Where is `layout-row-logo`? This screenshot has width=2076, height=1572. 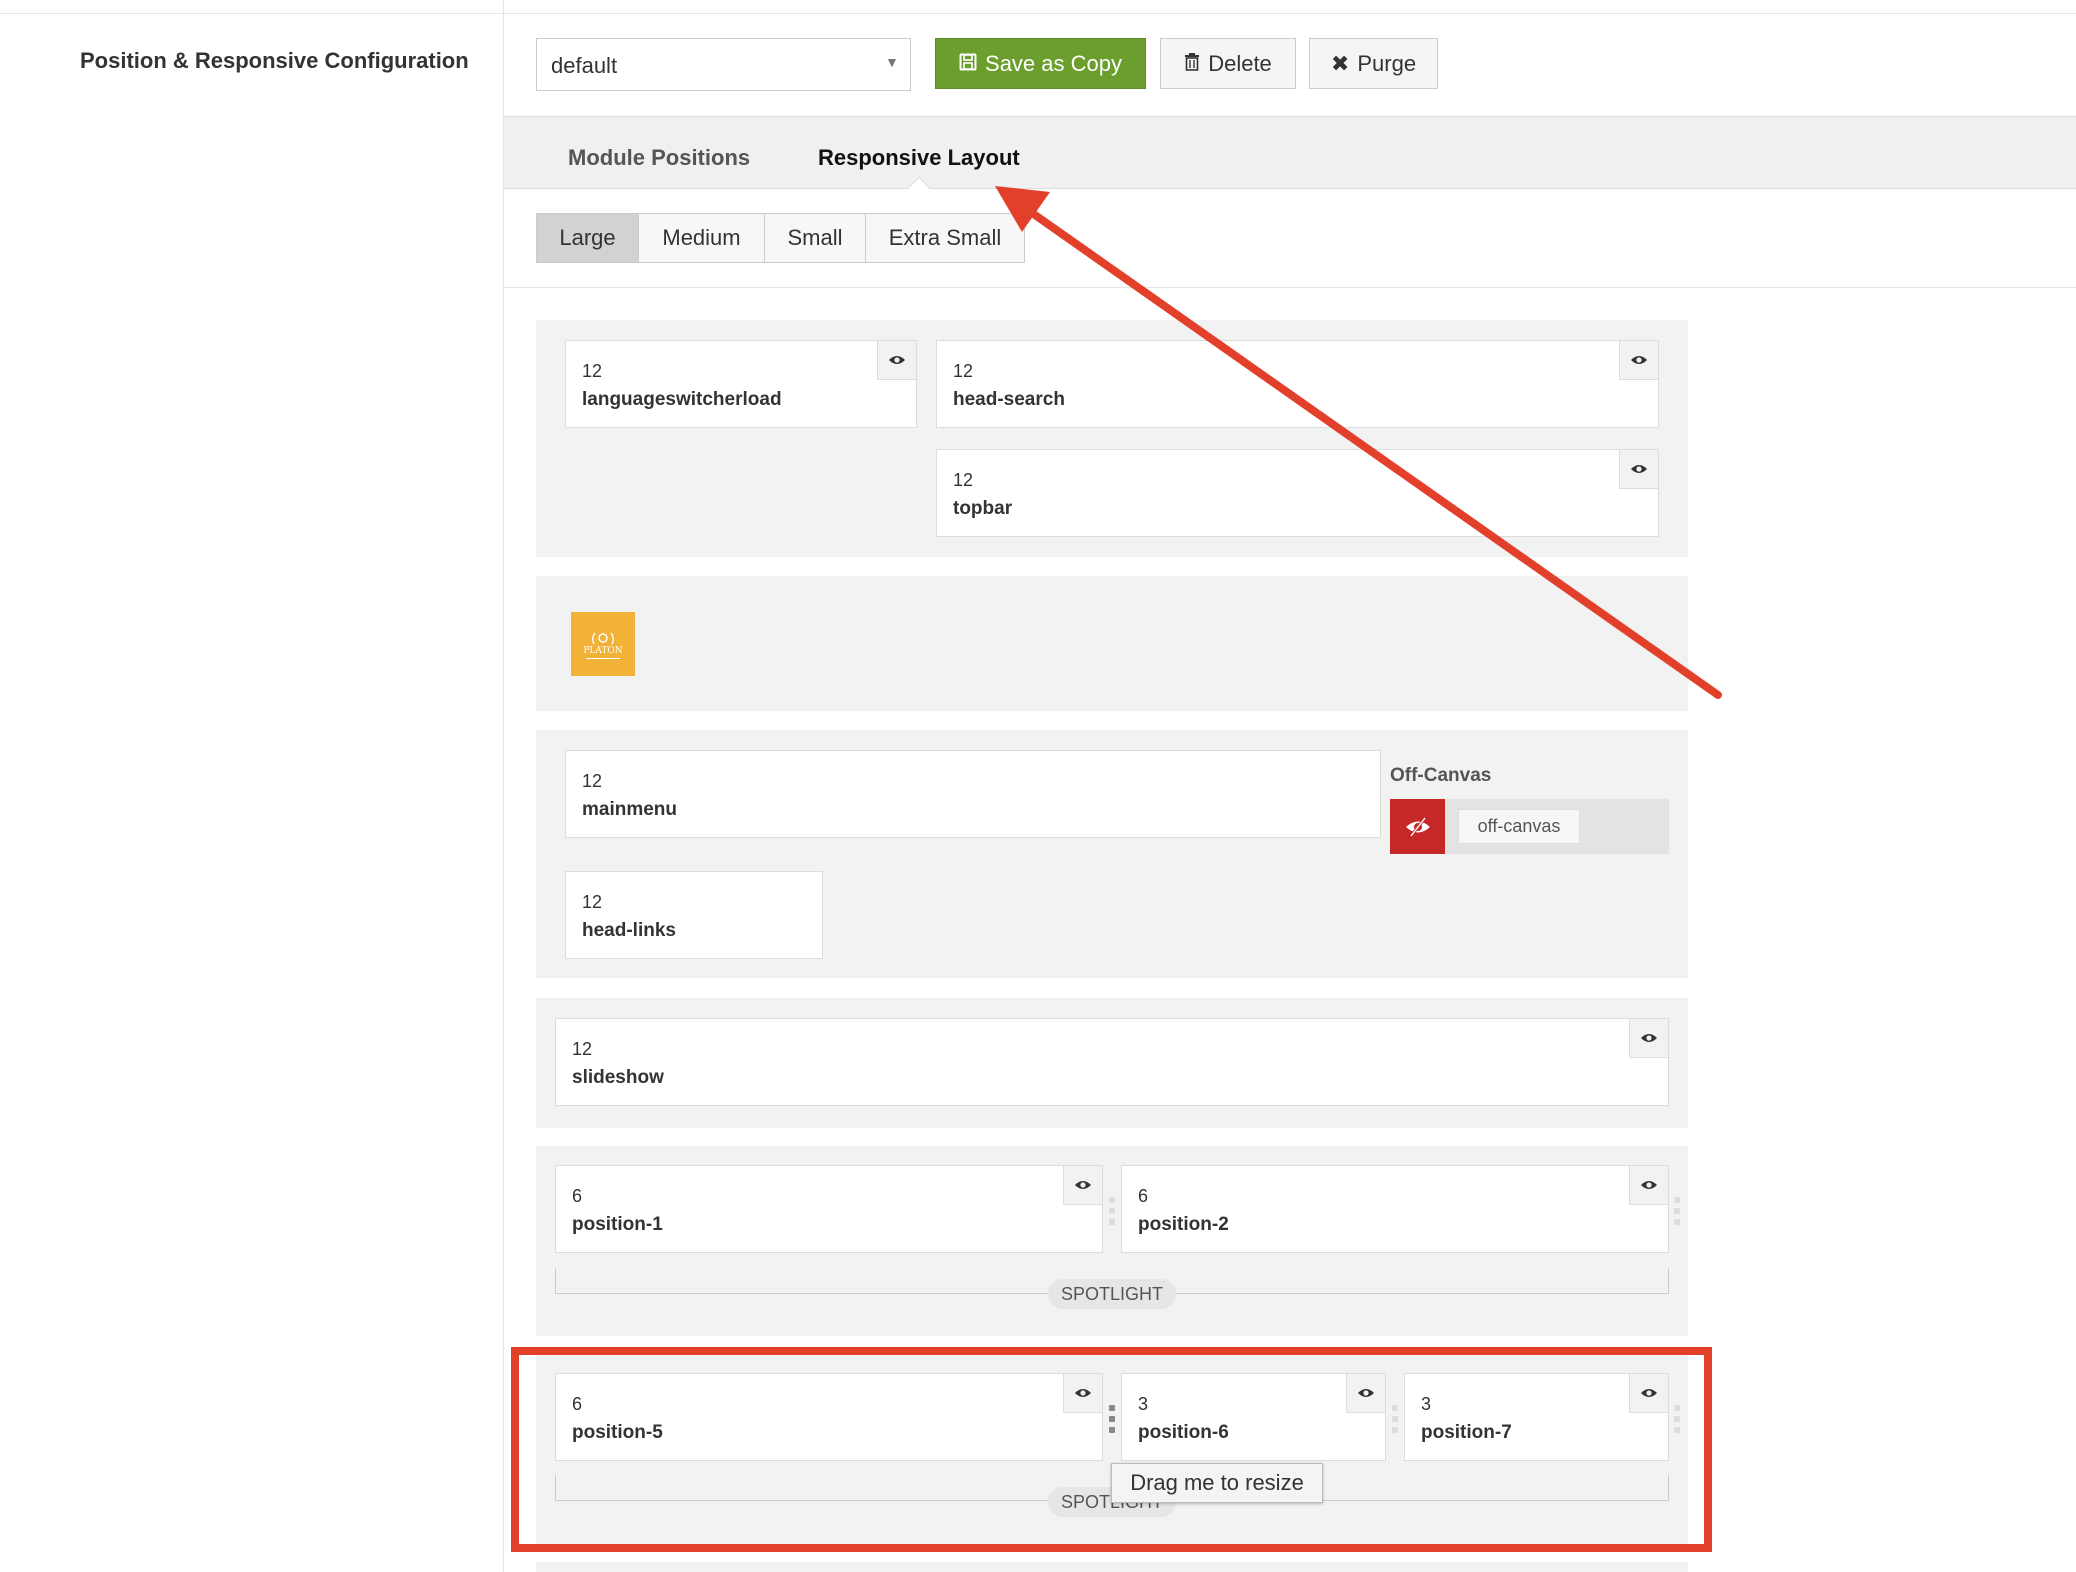
layout-row-logo is located at coordinates (1112, 643).